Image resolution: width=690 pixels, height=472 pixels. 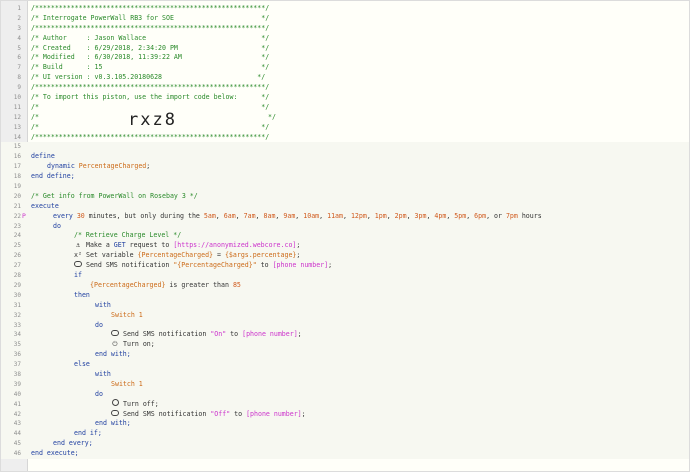 What do you see at coordinates (345, 177) in the screenshot?
I see `code-line: 18 end define;` at bounding box center [345, 177].